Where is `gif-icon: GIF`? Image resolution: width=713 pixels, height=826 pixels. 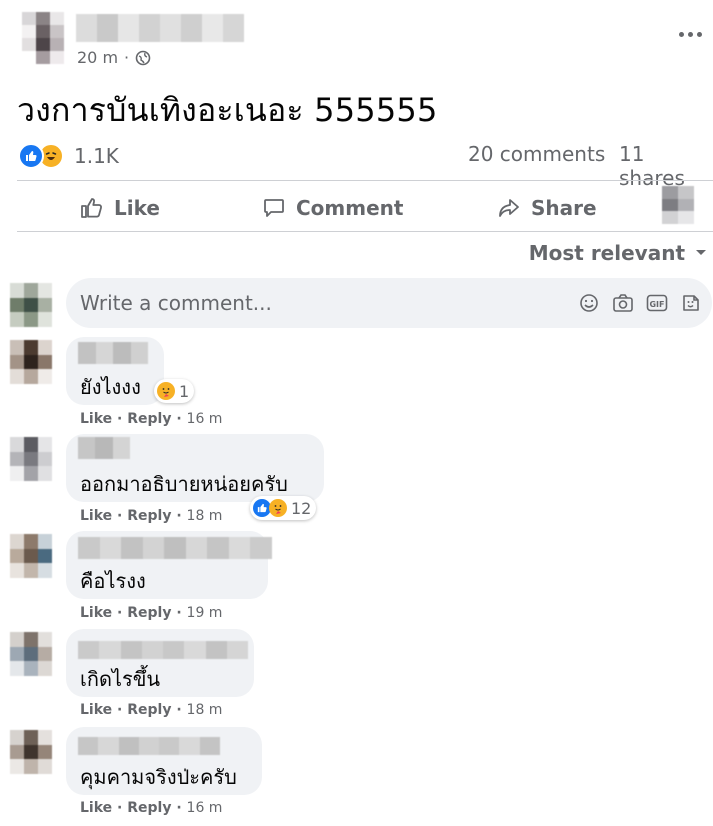 gif-icon: GIF is located at coordinates (657, 303).